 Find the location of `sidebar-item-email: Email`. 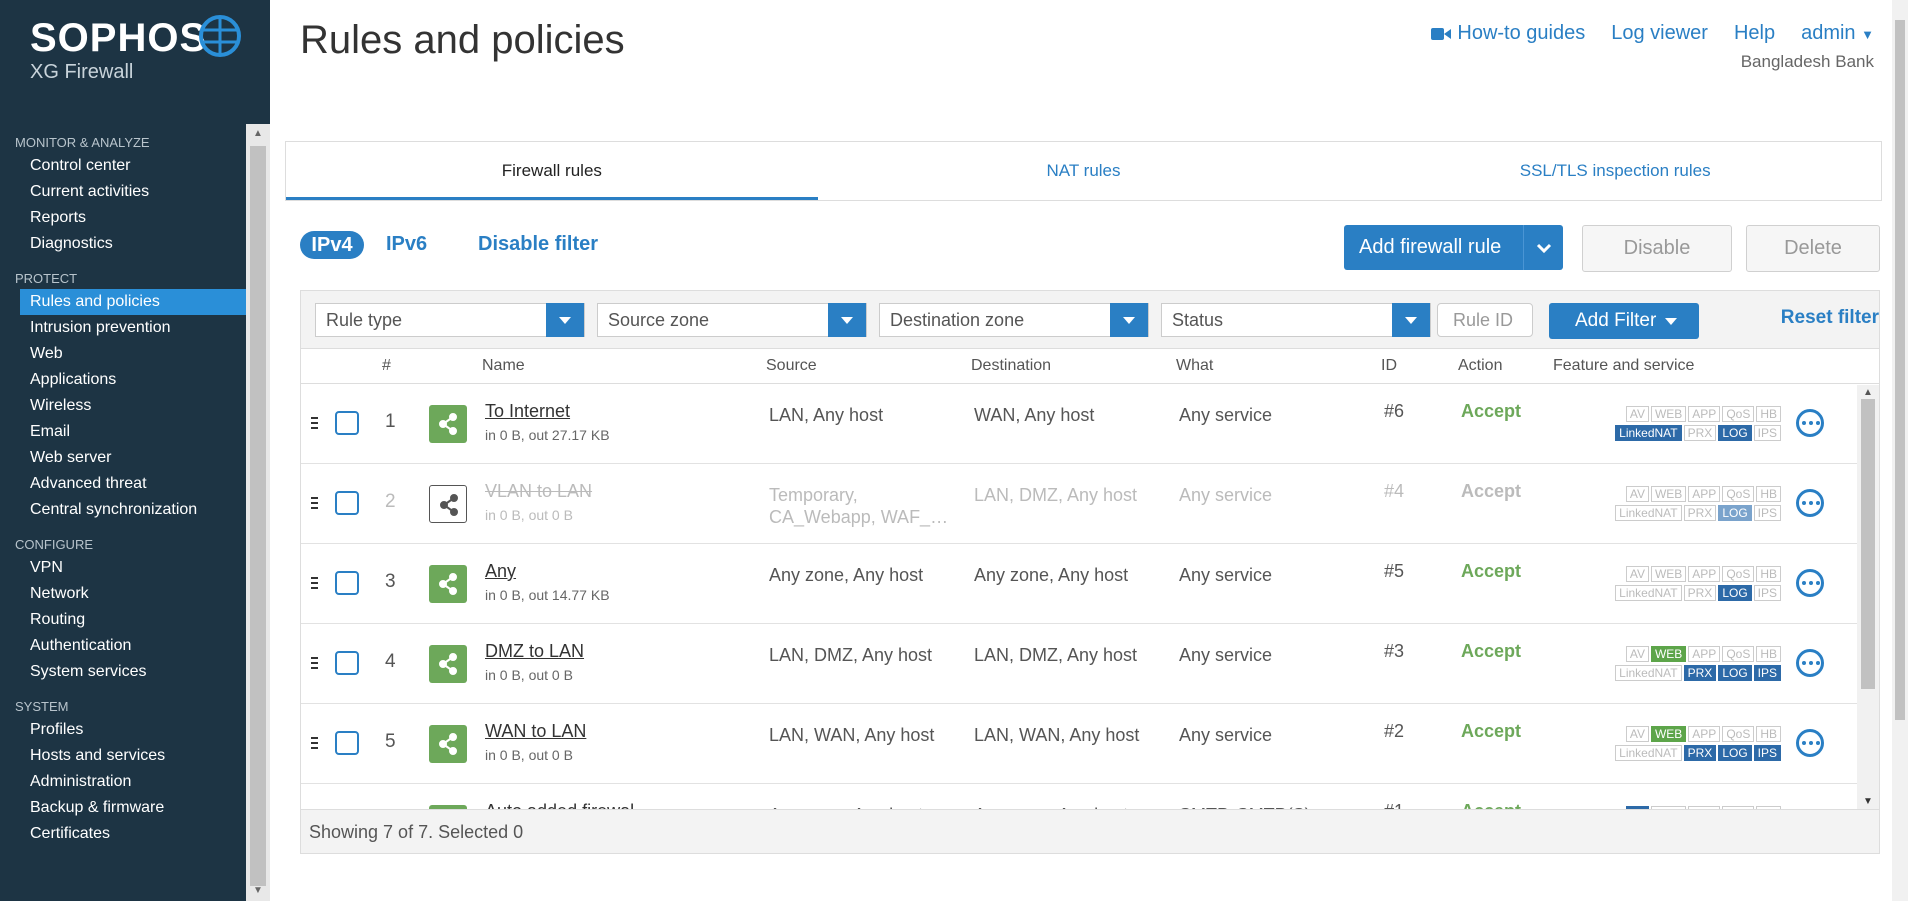

sidebar-item-email: Email is located at coordinates (123, 432).